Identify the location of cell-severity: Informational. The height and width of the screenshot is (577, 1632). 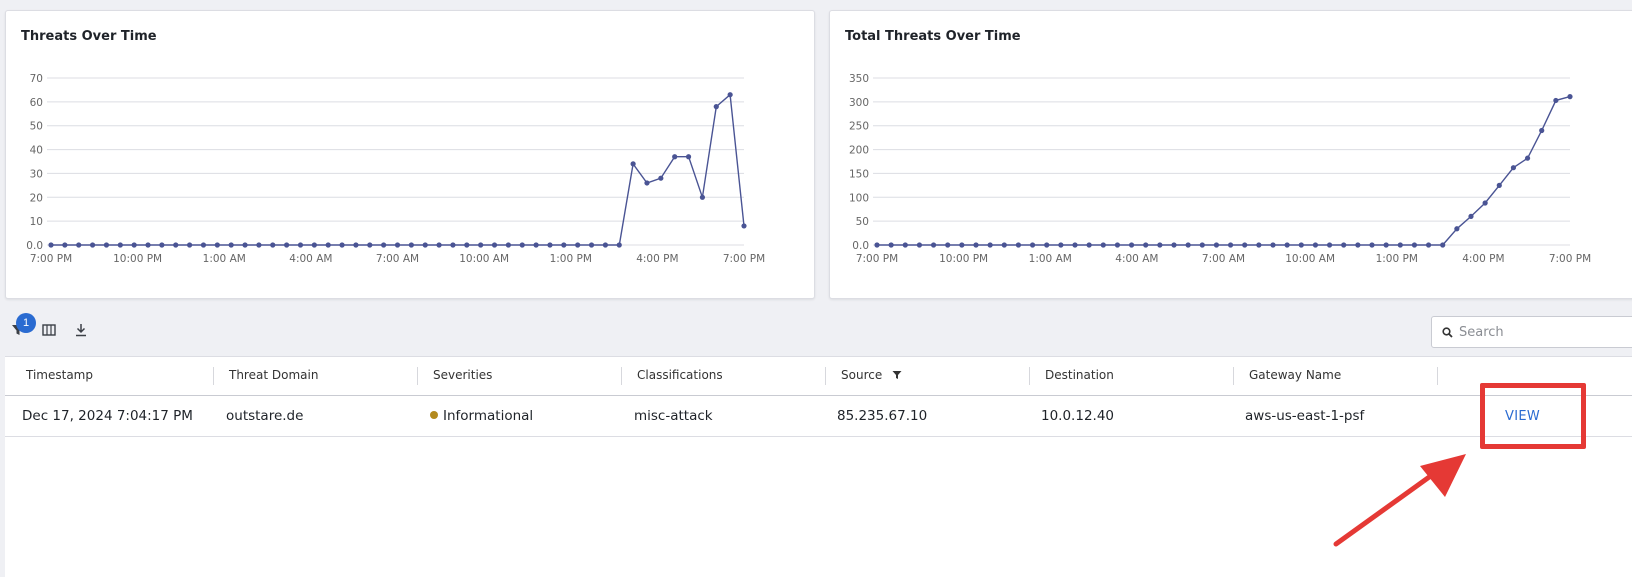
(481, 416).